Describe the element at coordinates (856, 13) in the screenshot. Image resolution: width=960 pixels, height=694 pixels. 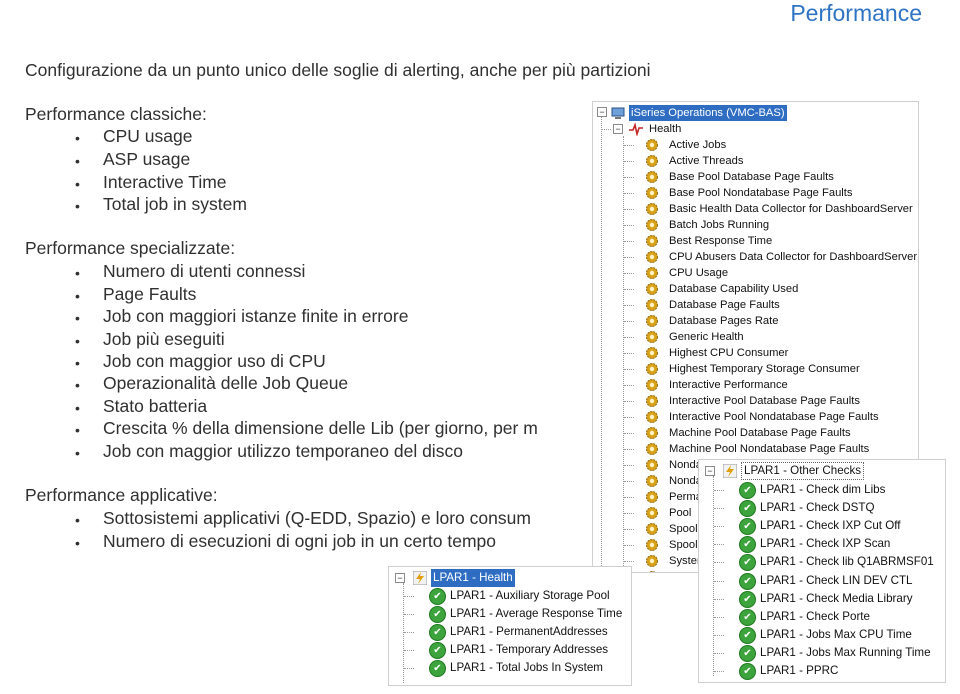
I see `slide-title: Performance` at that location.